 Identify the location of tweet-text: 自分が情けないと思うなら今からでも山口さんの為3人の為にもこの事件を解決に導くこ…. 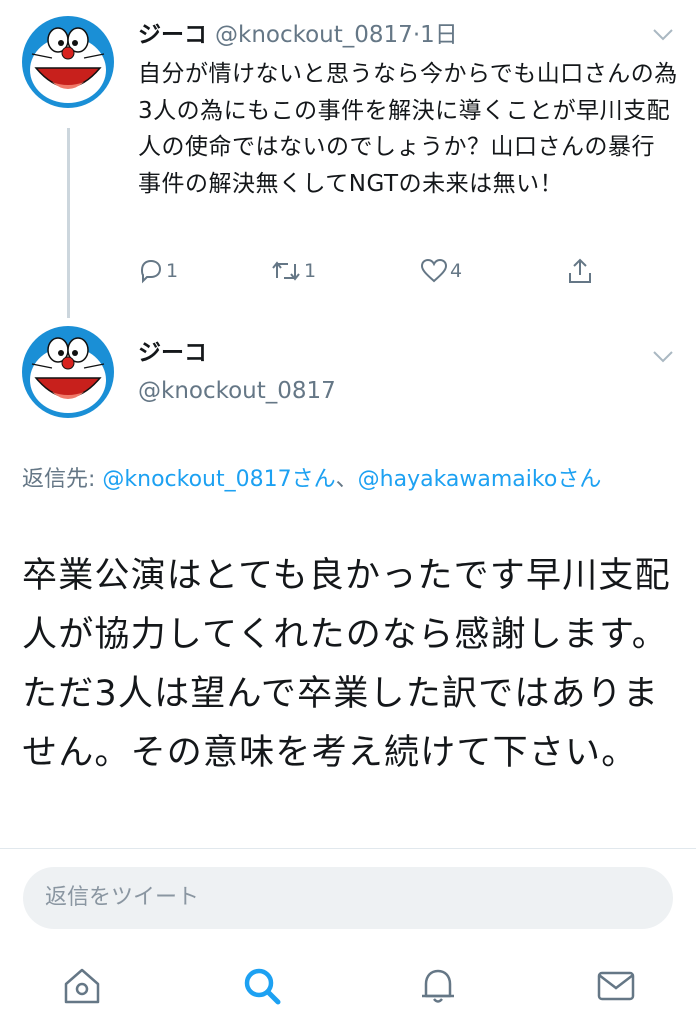
(408, 129).